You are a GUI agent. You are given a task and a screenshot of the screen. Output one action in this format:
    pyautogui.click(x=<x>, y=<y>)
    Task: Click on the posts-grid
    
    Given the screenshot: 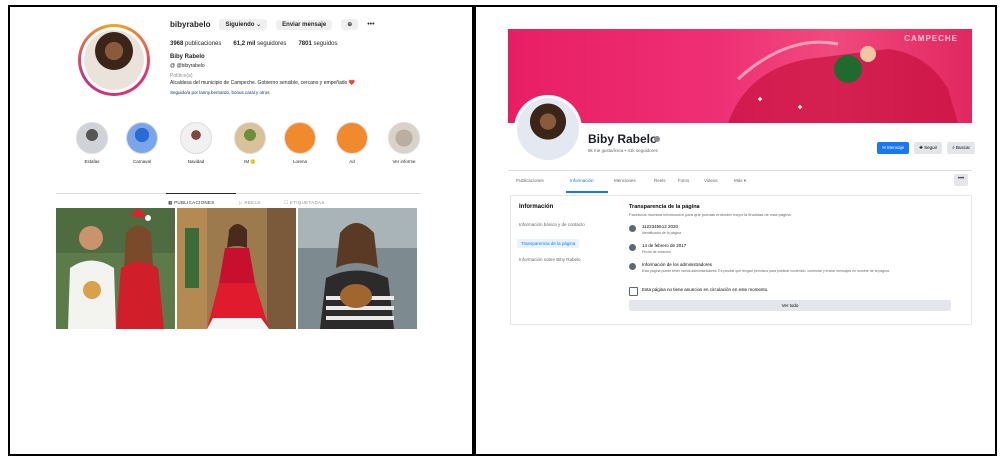 What is the action you would take?
    pyautogui.click(x=236, y=268)
    